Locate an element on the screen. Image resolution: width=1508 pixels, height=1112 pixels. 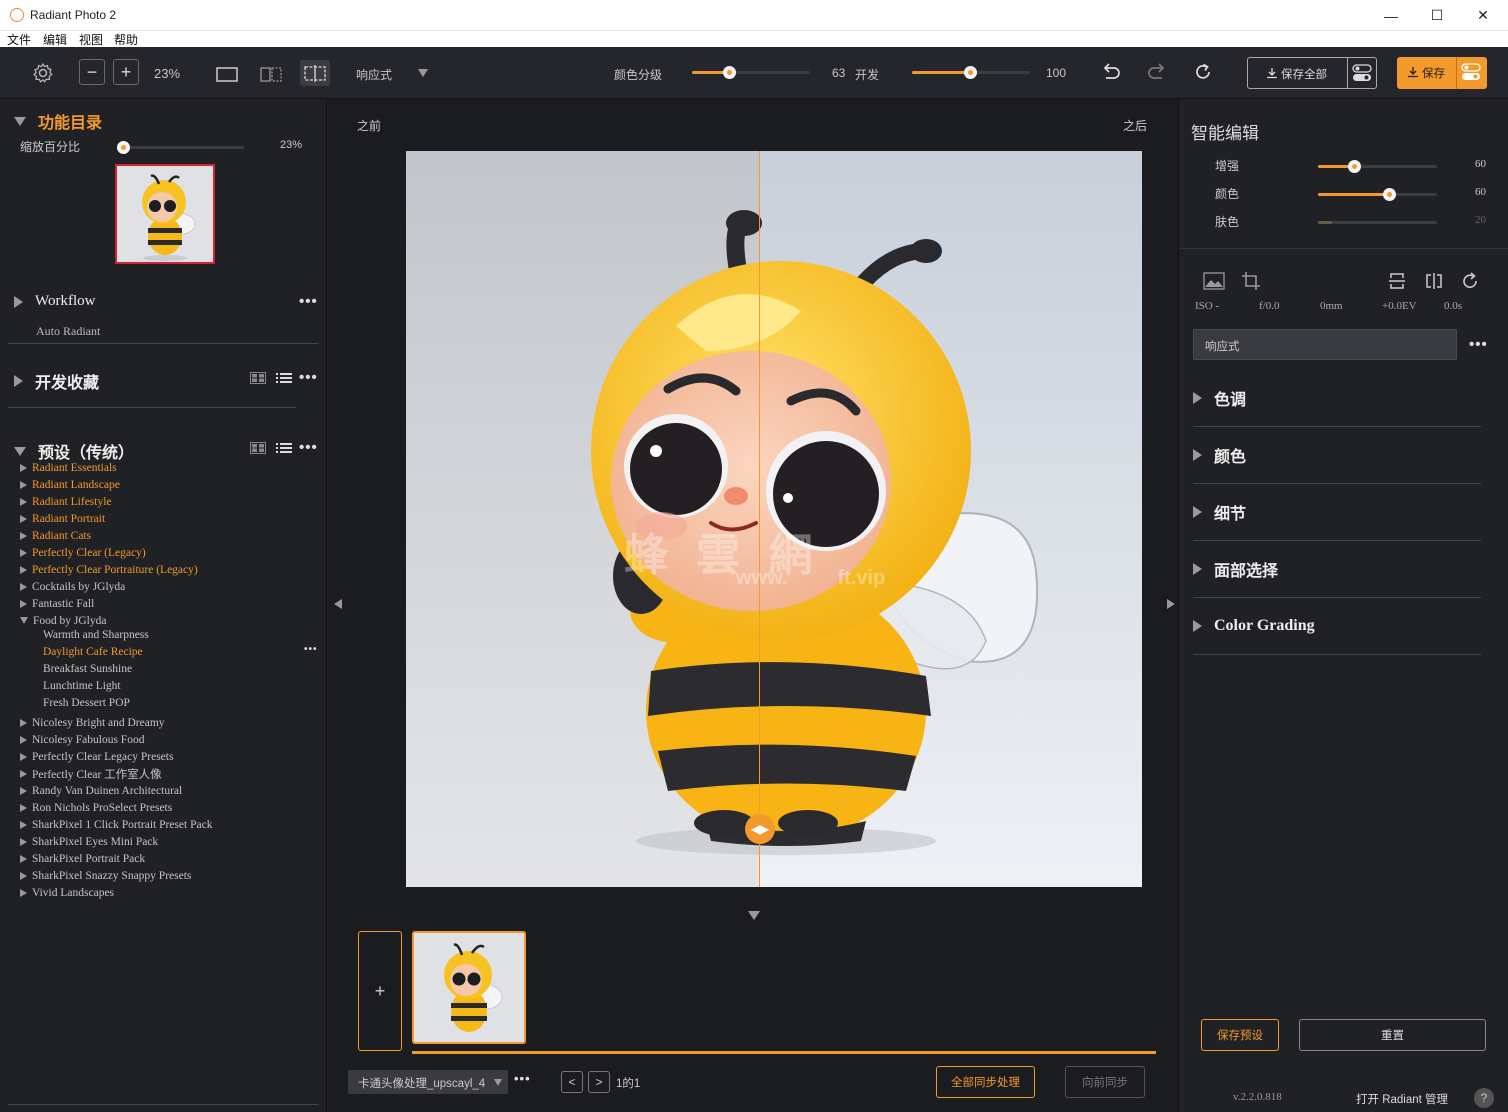
favorites-header: 开发收藏 is located at coordinates (56, 381).